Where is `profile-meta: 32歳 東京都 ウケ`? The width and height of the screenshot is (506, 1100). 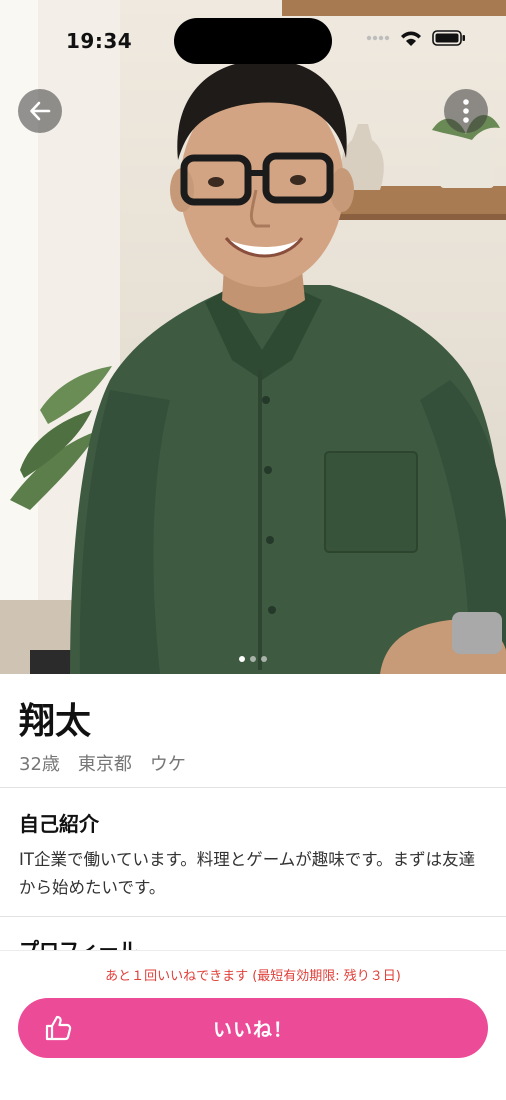
profile-meta: 32歳 東京都 ウケ is located at coordinates (102, 763).